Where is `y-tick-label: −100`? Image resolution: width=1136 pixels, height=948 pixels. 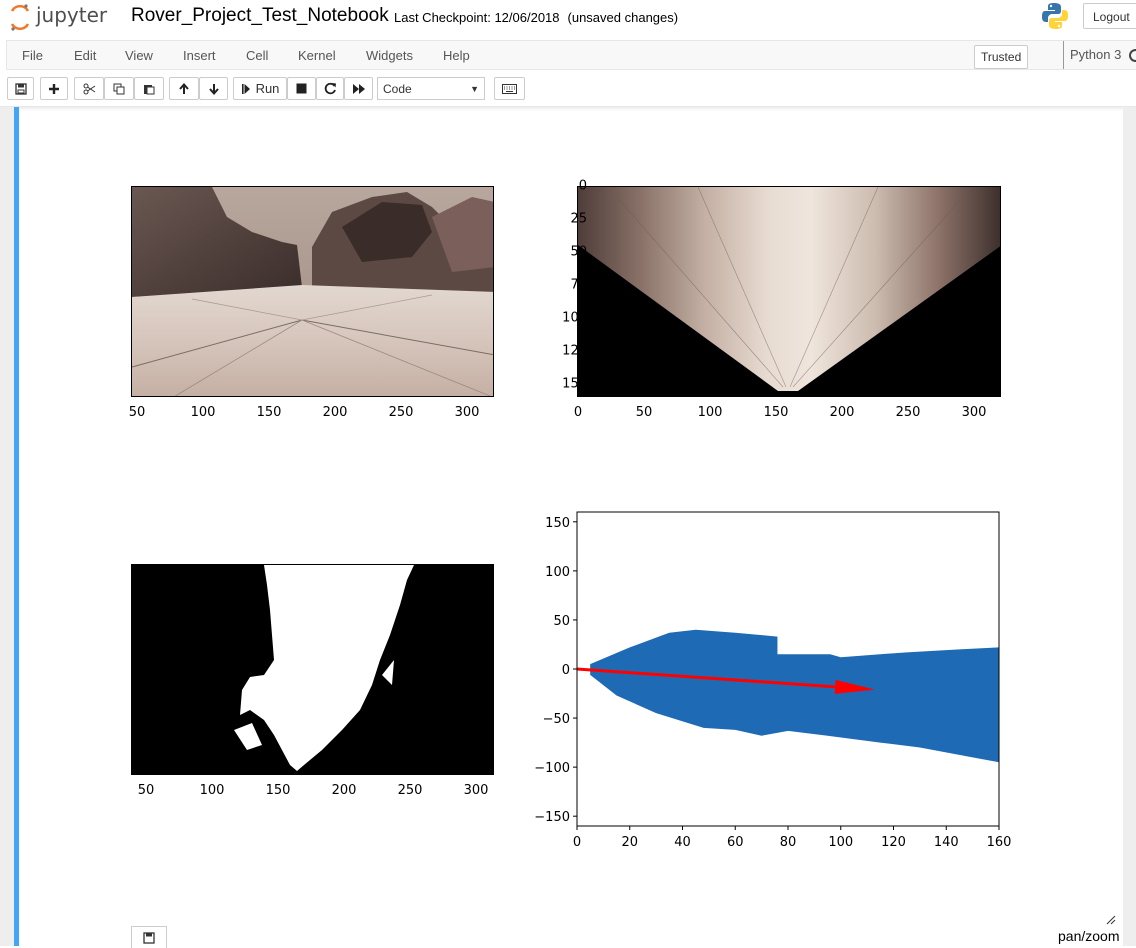
y-tick-label: −100 is located at coordinates (552, 768).